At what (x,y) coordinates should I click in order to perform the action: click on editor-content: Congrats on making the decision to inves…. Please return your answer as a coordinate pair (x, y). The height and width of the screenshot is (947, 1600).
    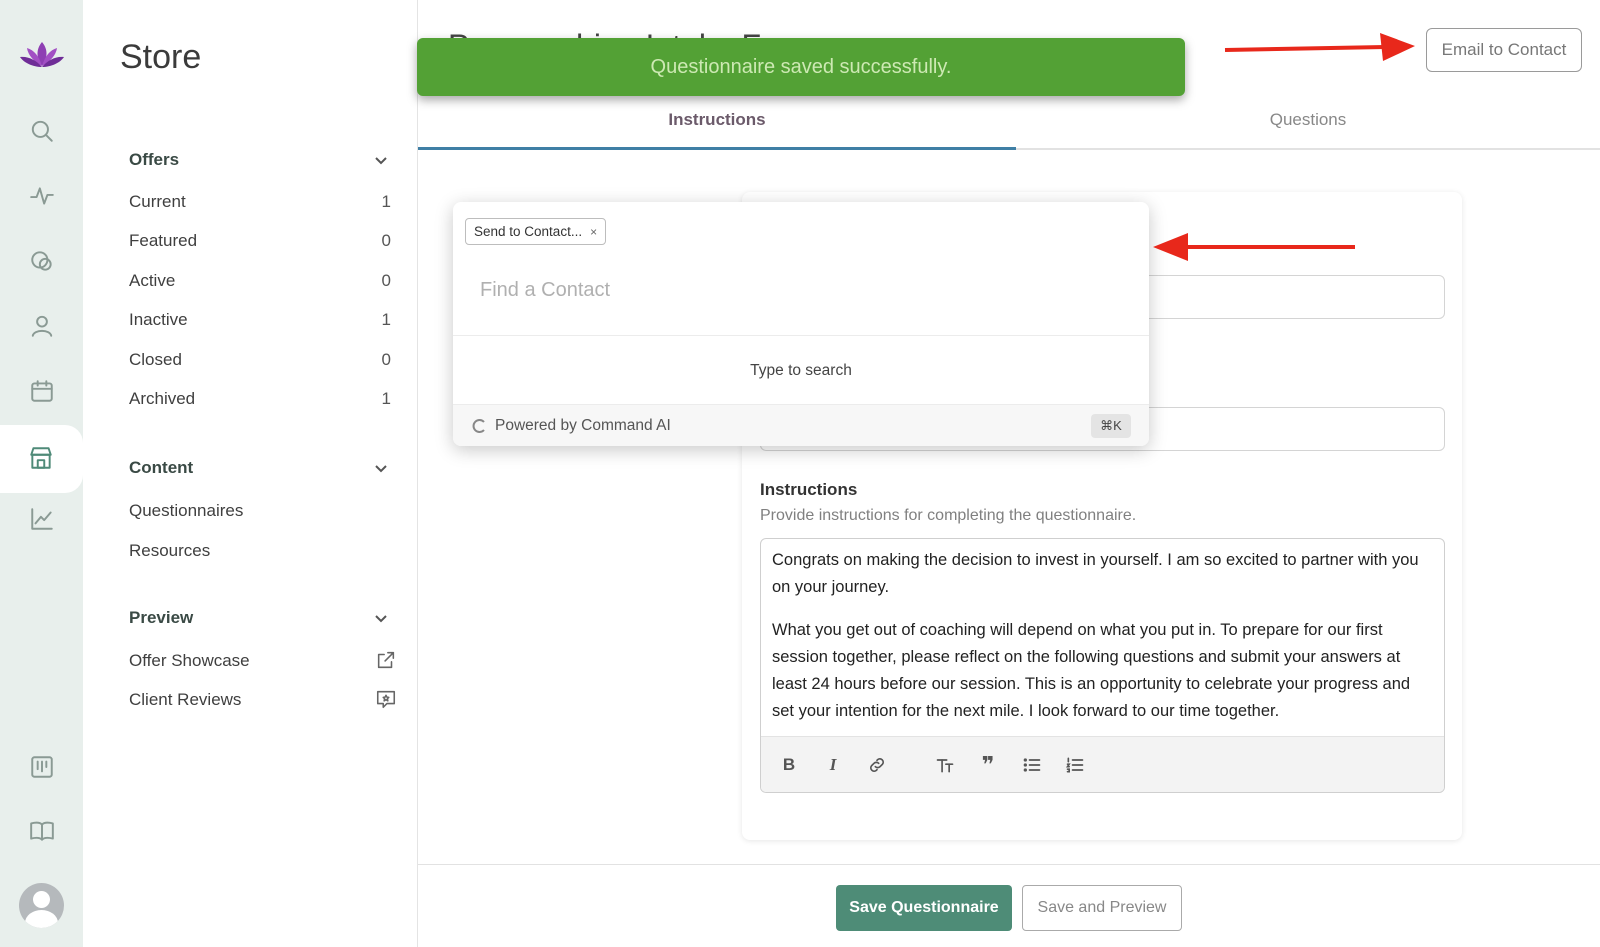
    Looking at the image, I should click on (1102, 644).